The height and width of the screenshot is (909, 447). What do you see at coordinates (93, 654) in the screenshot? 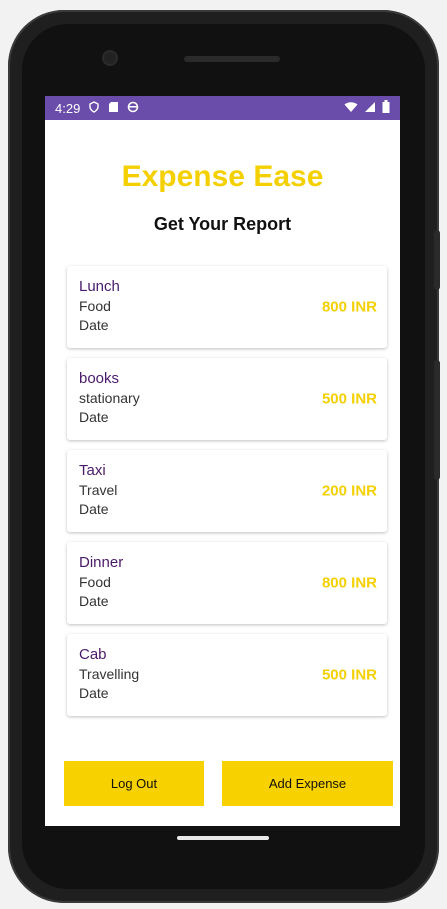
I see `expense-name: Cab` at bounding box center [93, 654].